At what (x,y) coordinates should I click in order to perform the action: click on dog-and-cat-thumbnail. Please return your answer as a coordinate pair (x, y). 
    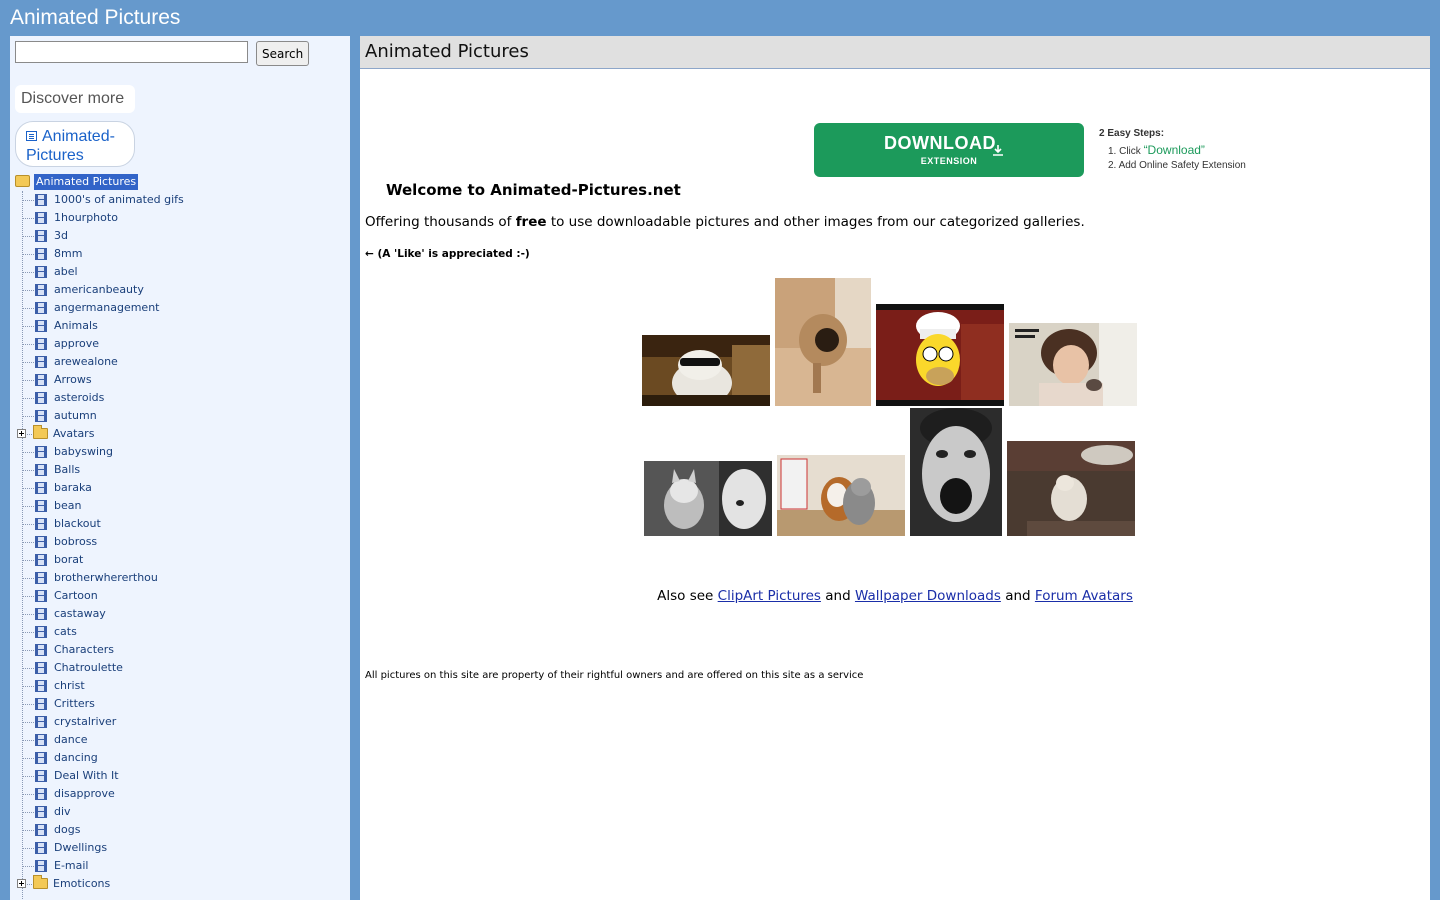
    Looking at the image, I should click on (841, 495).